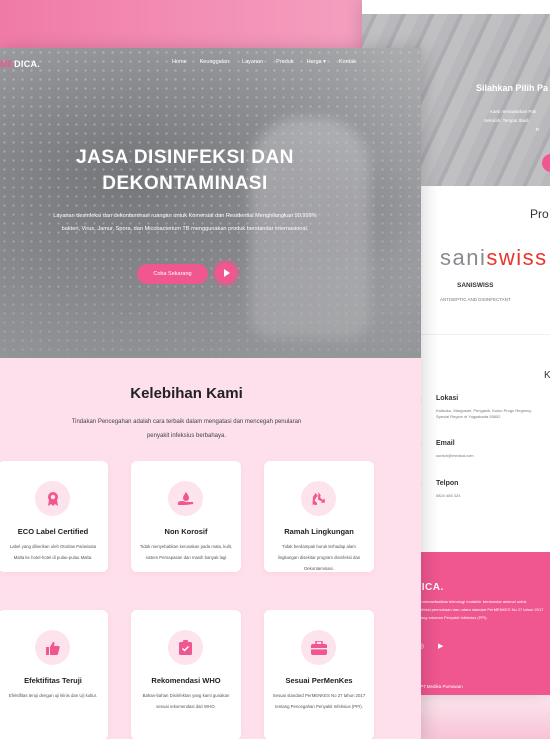  I want to click on feature-card-title: Sesuai PerMenKes, so click(319, 680).